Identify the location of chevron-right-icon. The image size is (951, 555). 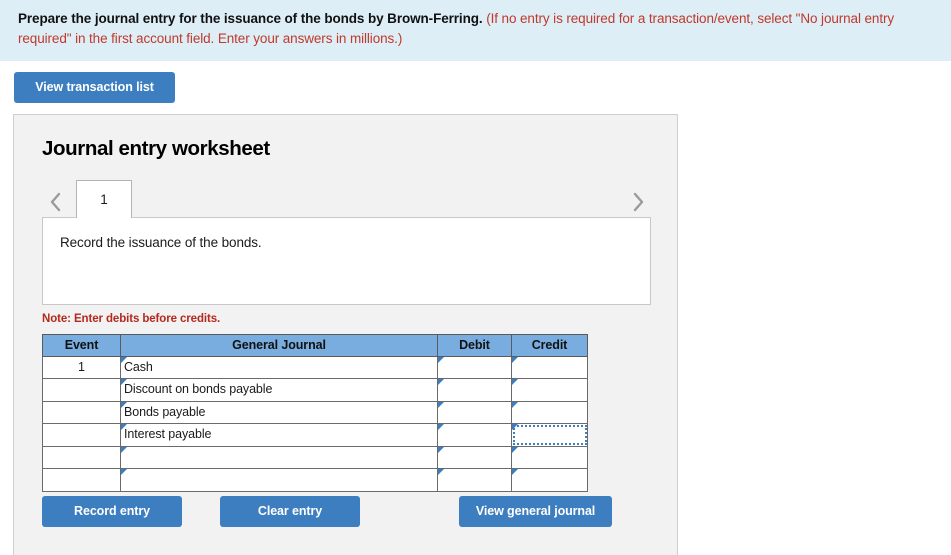
(638, 202).